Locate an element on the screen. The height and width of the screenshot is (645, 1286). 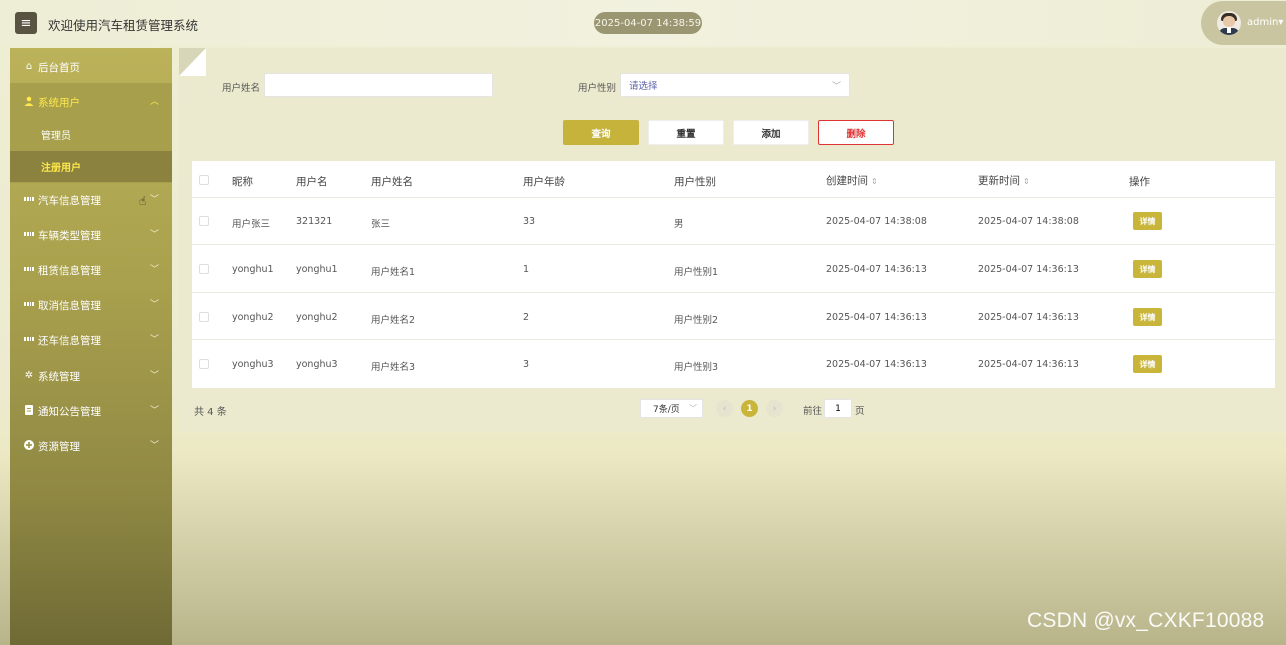
sidebar-item-notice: 通知公告管理 ﹀ is located at coordinates (91, 410).